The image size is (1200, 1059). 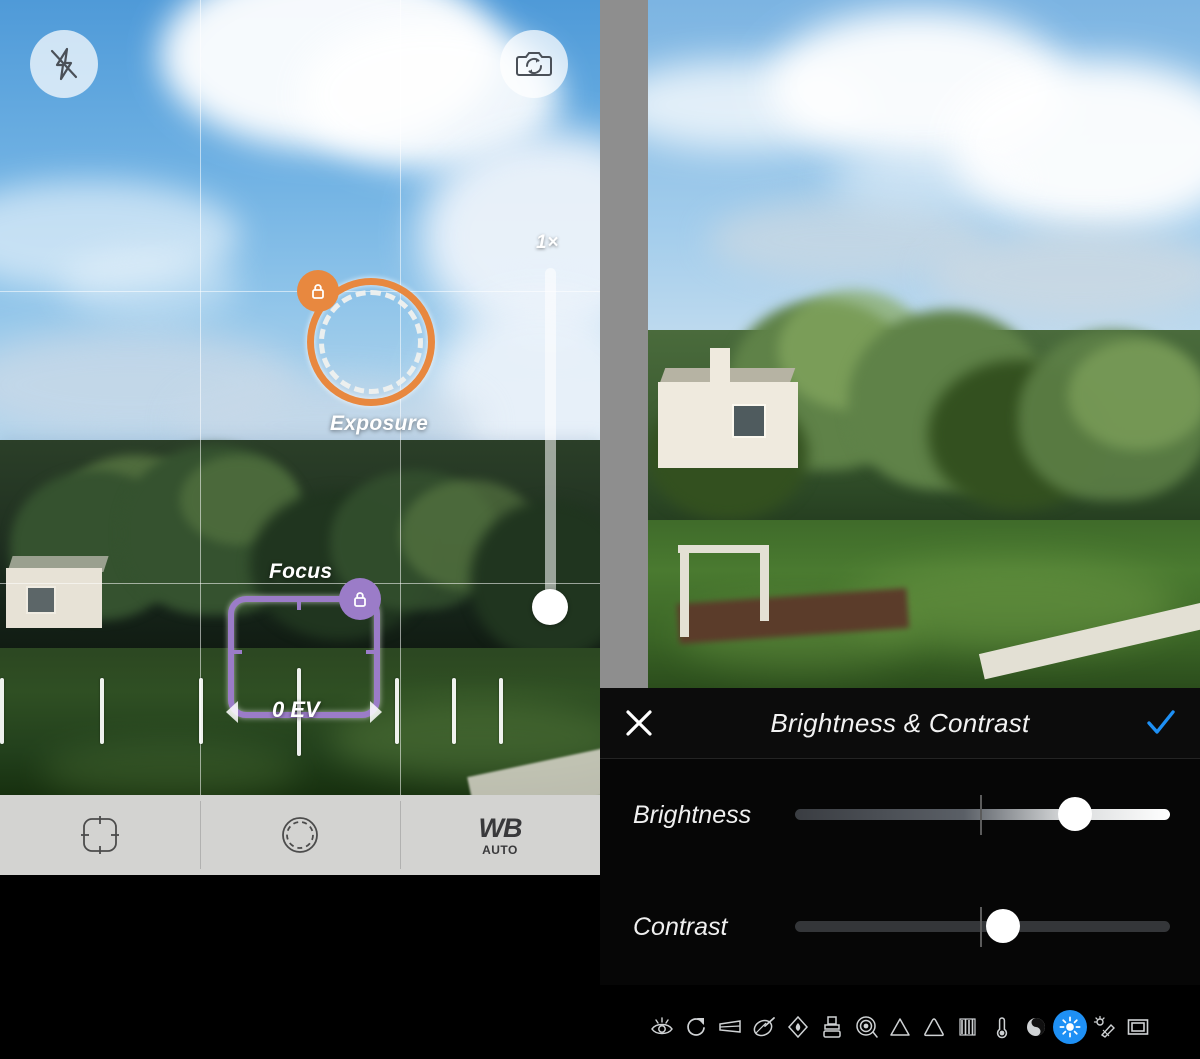 I want to click on focus-tick-left, so click(x=235, y=652).